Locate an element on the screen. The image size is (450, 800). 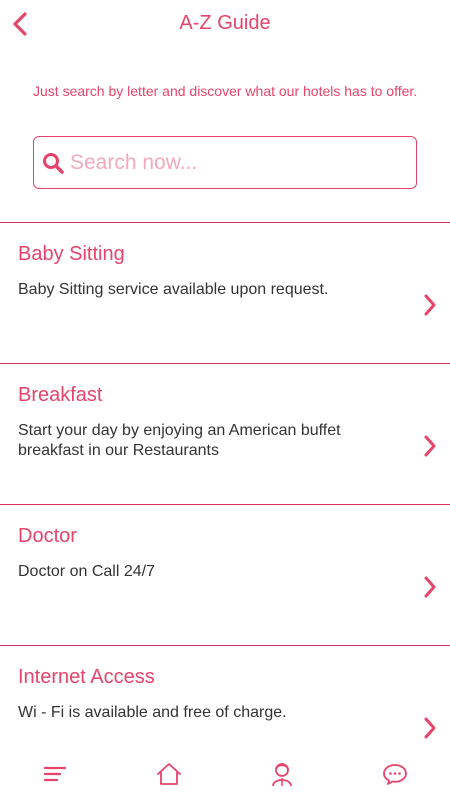
chat-icon is located at coordinates (395, 774).